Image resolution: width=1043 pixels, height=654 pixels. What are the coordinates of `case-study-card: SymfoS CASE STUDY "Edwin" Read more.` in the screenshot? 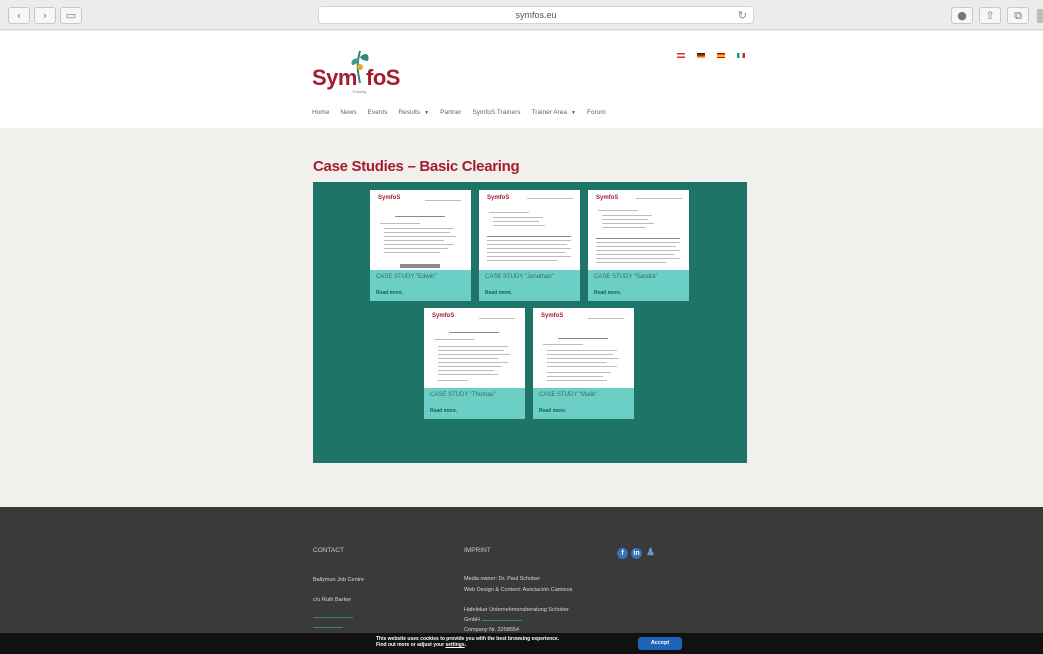 It's located at (420, 245).